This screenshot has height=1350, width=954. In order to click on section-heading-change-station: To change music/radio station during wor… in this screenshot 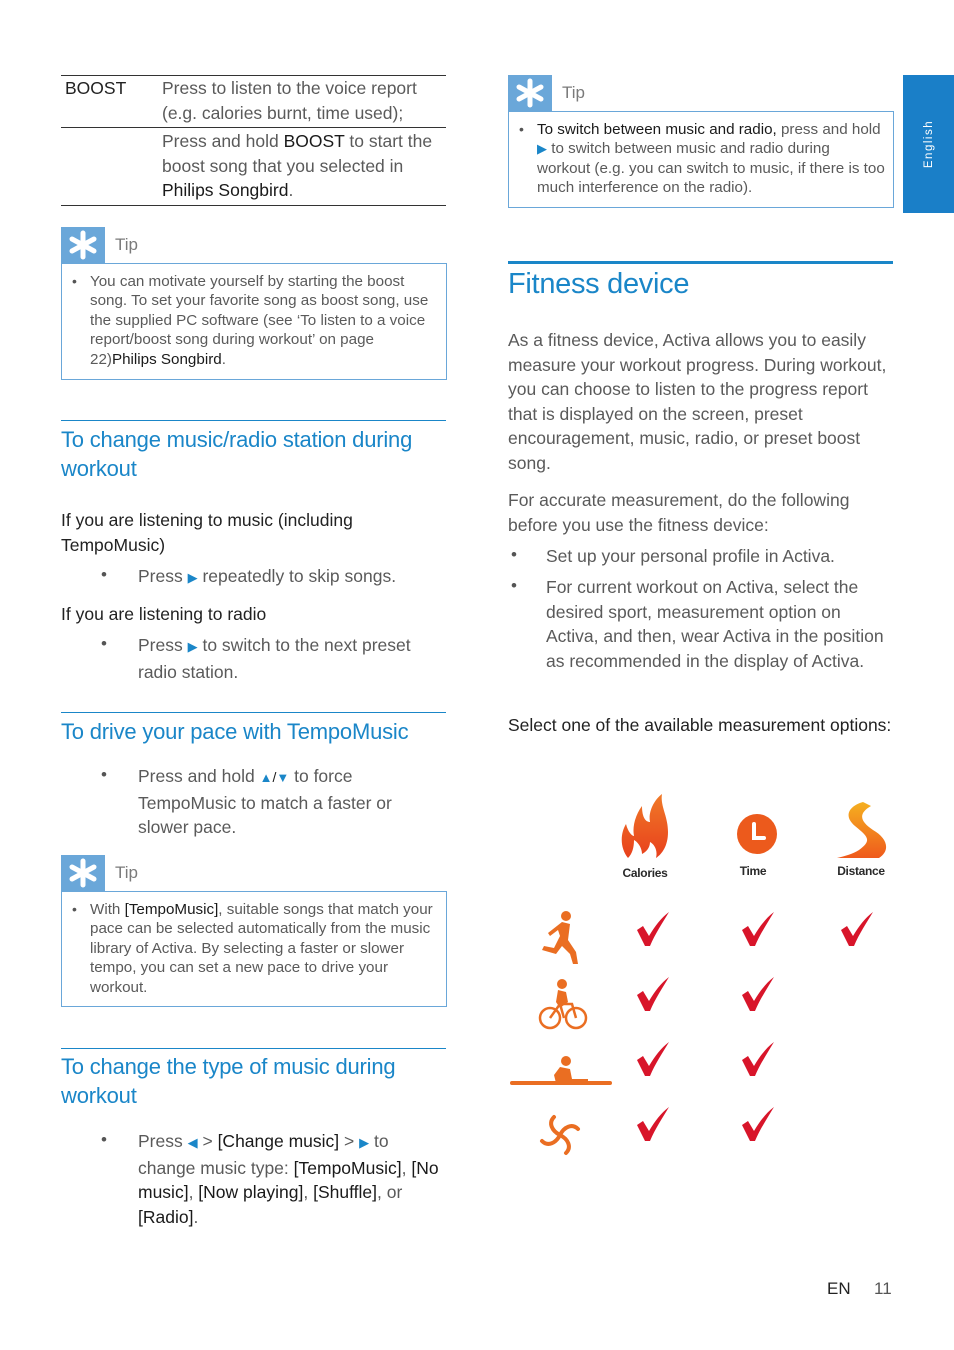, I will do `click(237, 454)`.